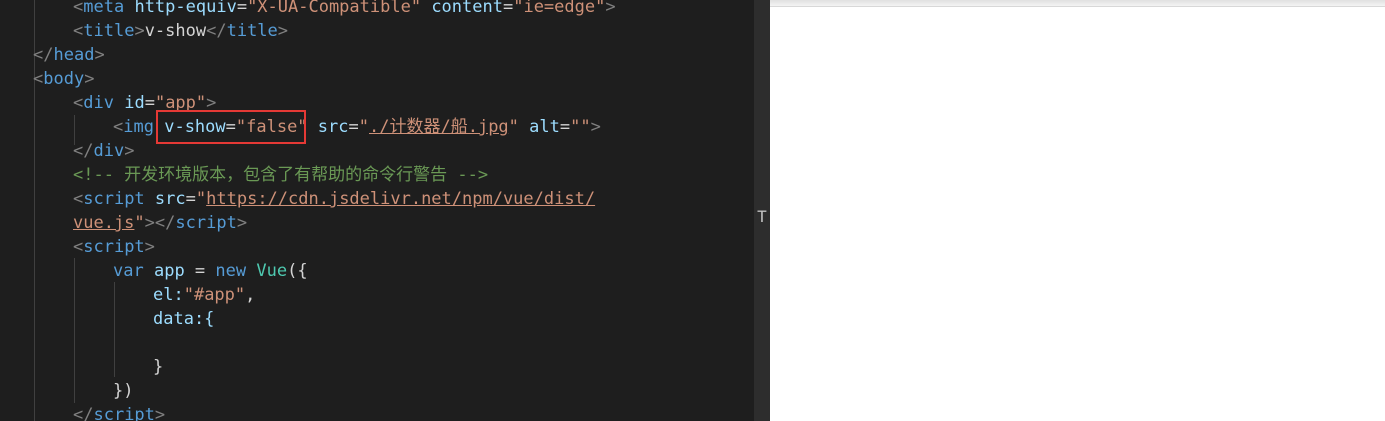 The width and height of the screenshot is (1385, 421). I want to click on code-line-8: <!-- 开发环境版本，包含了有帮助的命令行警告 -->, so click(280, 175).